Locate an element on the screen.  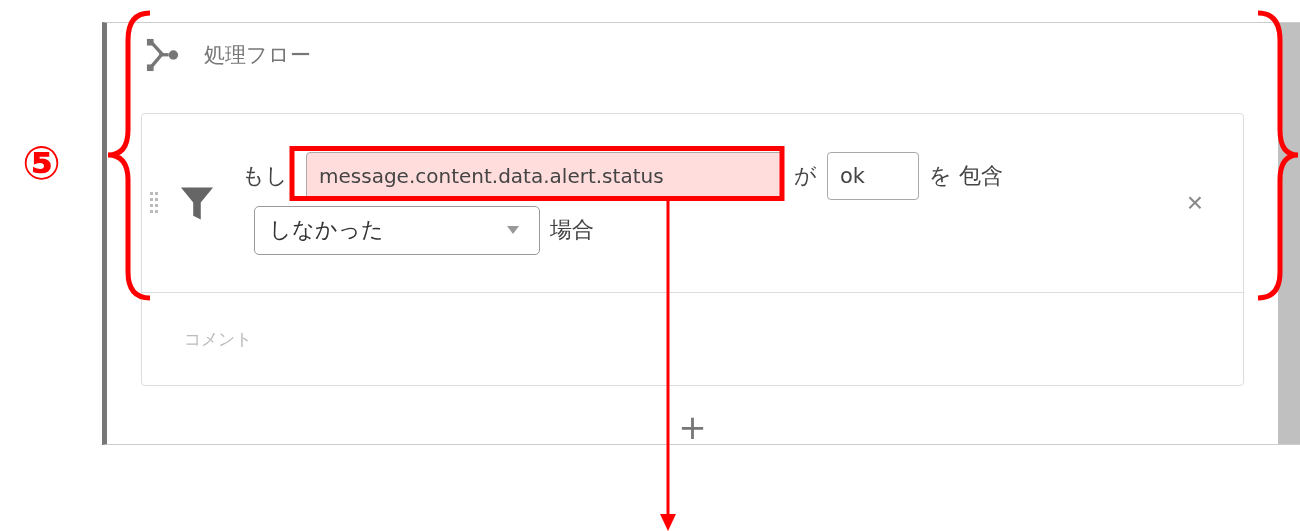
condition-text: 場合 is located at coordinates (572, 230).